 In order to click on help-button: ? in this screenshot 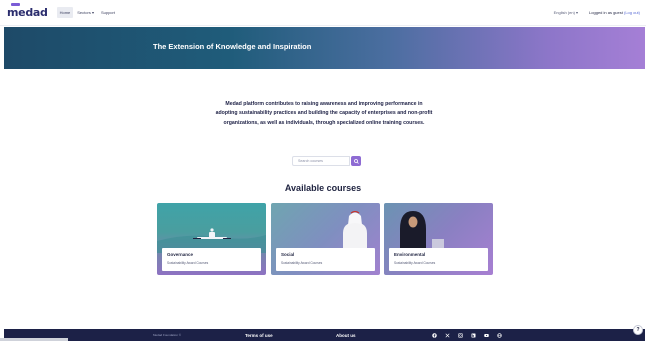, I will do `click(638, 330)`.